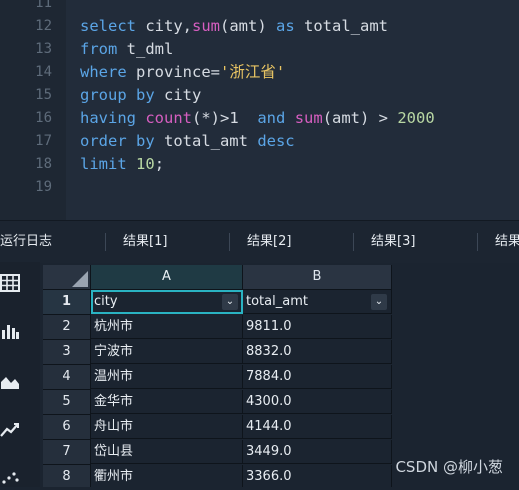  I want to click on code-token: city,, so click(164, 26).